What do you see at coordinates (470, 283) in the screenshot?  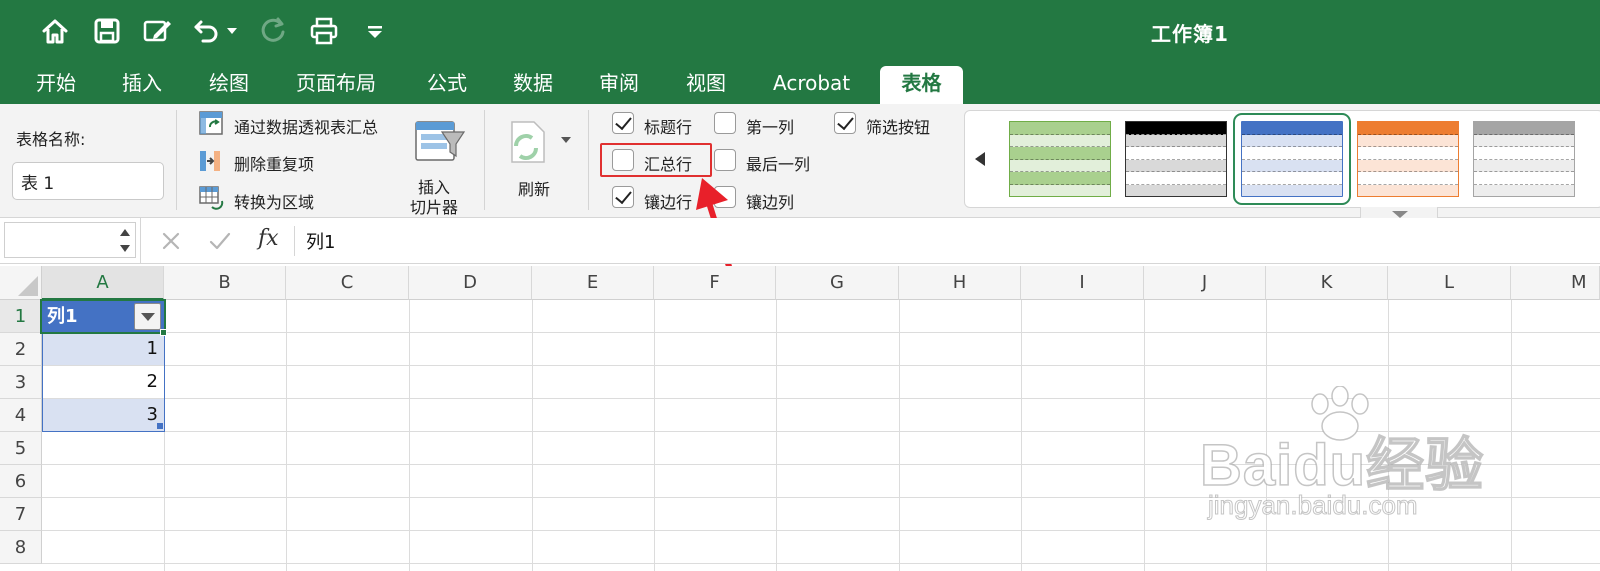 I see `column-header-d: D` at bounding box center [470, 283].